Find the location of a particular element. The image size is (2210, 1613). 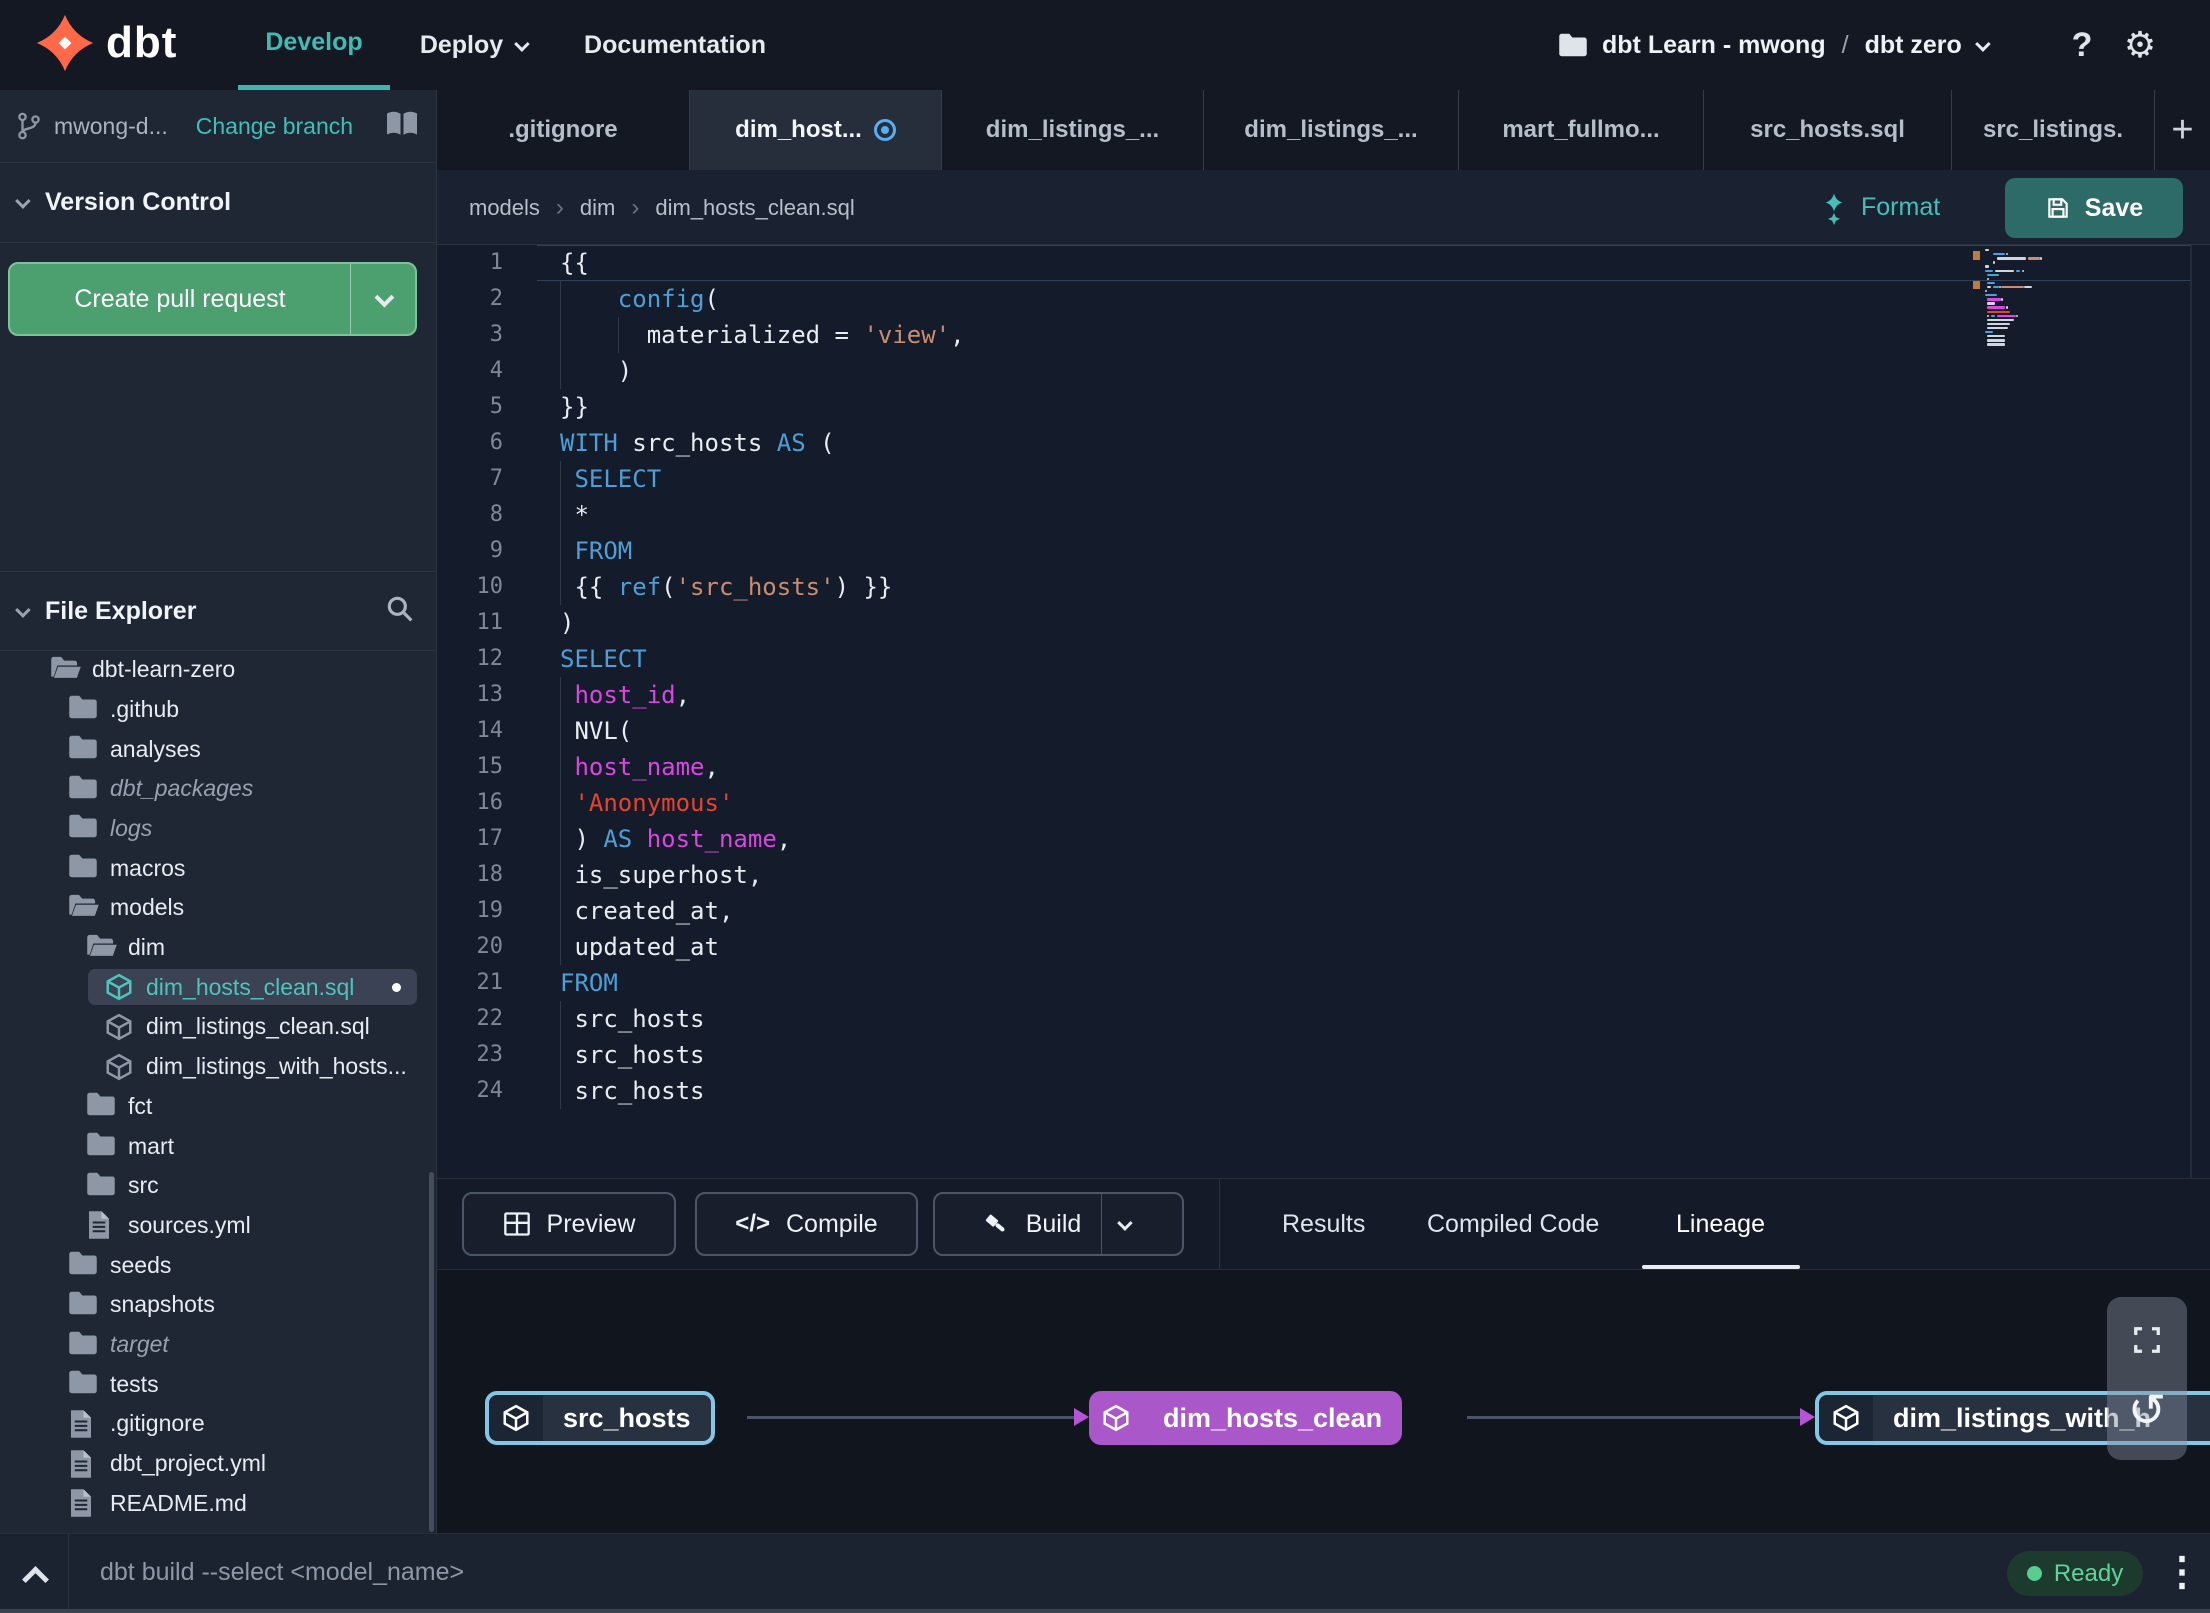

file-tree-label: dbt_project.yml is located at coordinates (188, 1463).